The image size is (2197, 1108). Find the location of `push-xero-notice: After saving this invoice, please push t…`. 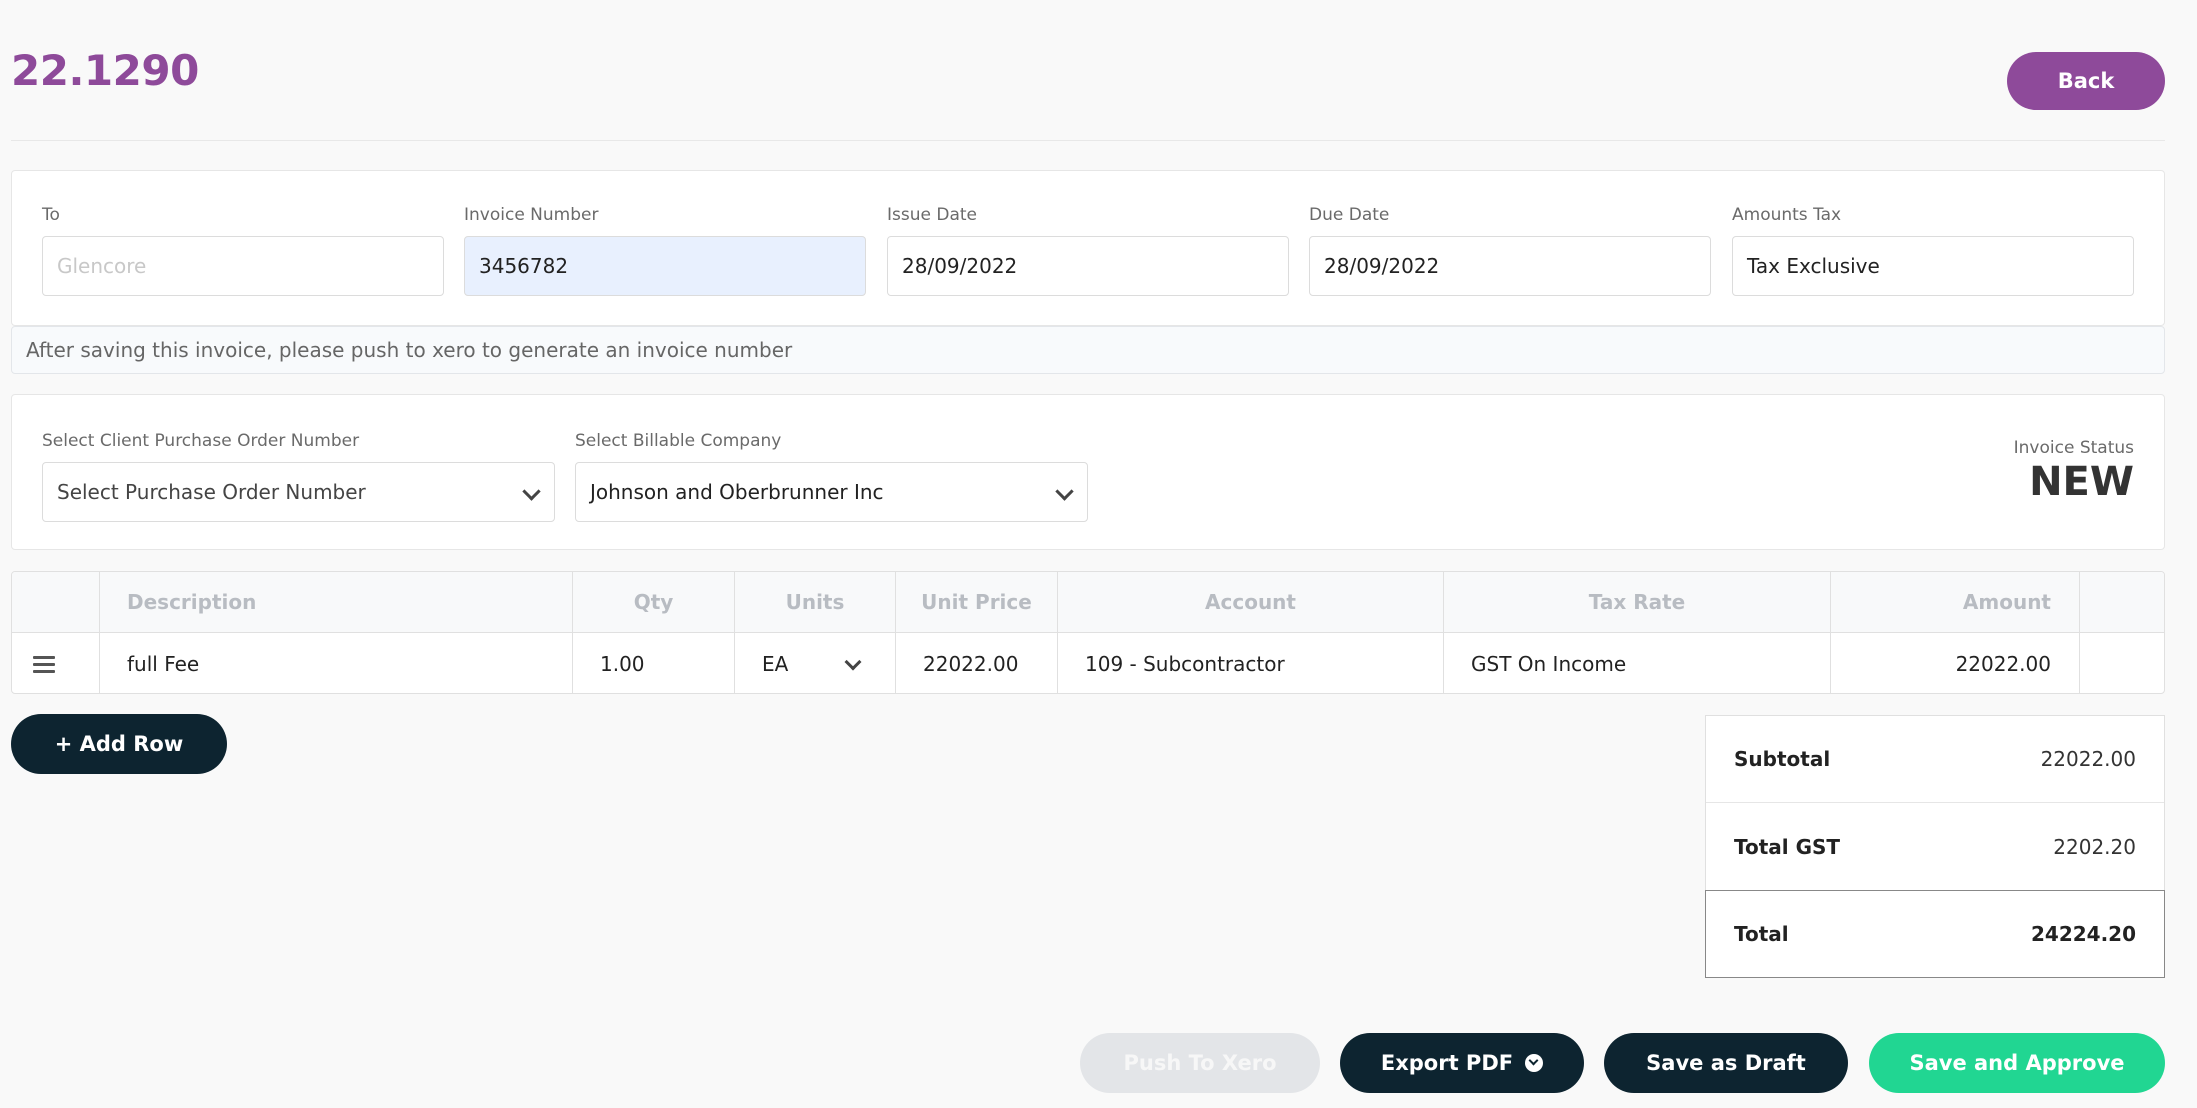

push-xero-notice: After saving this invoice, please push t… is located at coordinates (1088, 350).